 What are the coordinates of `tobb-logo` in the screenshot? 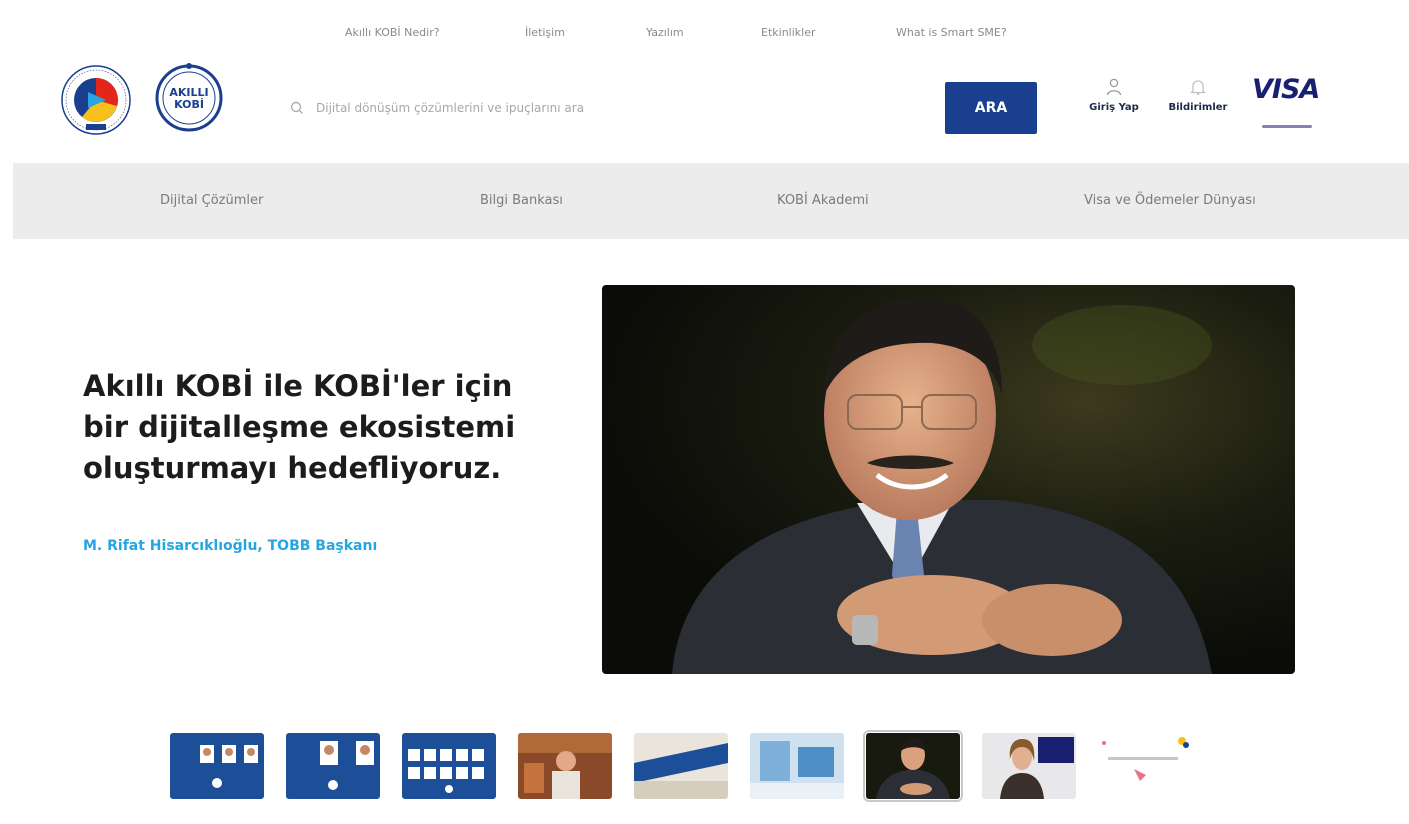 It's located at (96, 100).